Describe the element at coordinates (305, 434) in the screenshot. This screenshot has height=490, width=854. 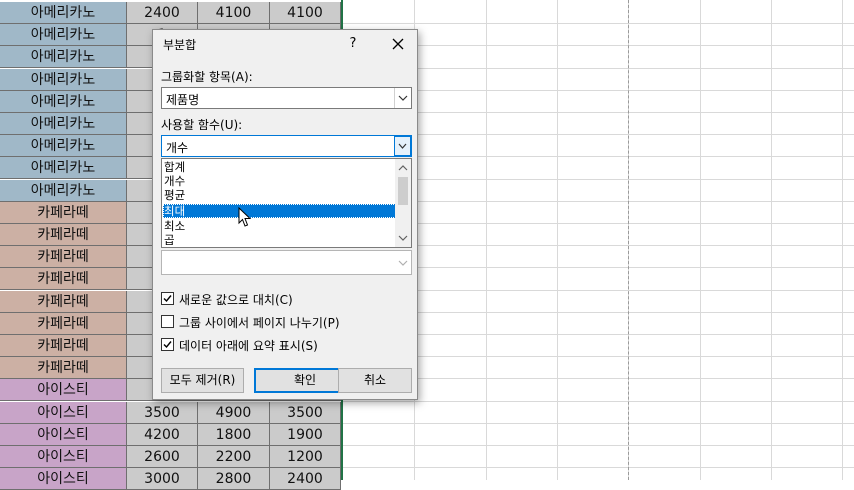
I see `value-cell: 1900` at that location.